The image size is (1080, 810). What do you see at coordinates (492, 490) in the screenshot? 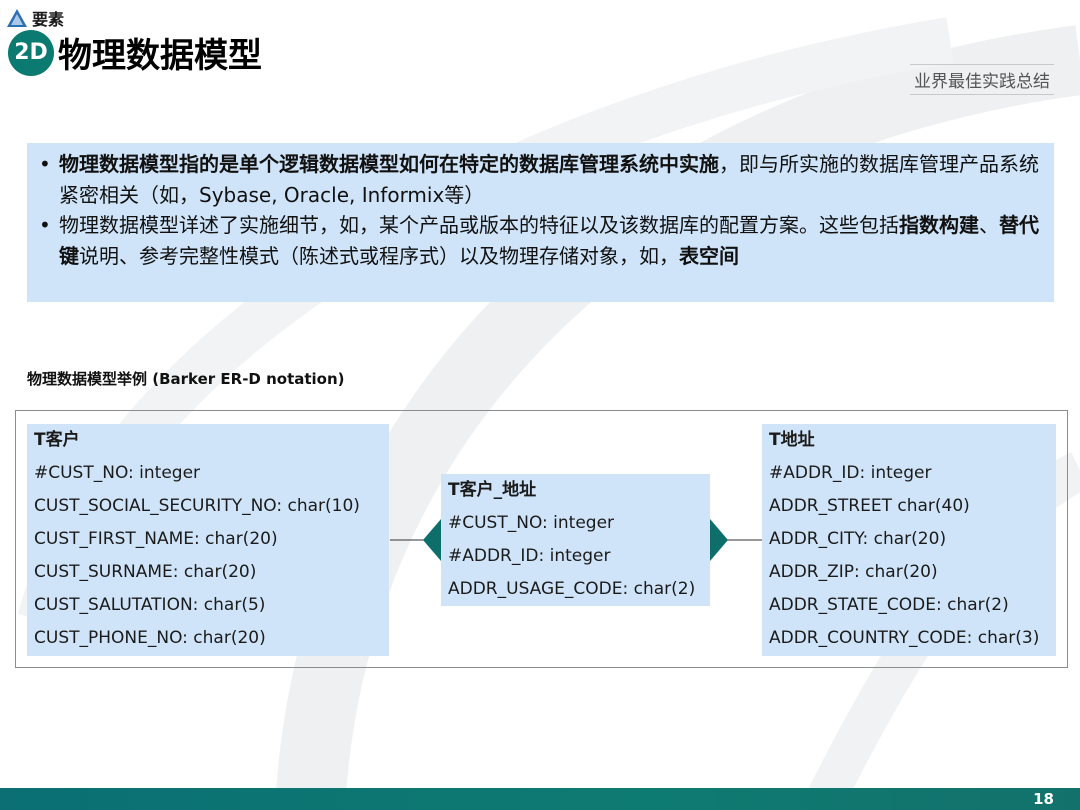
I see `entity-customer-address-name: T客户_地址` at bounding box center [492, 490].